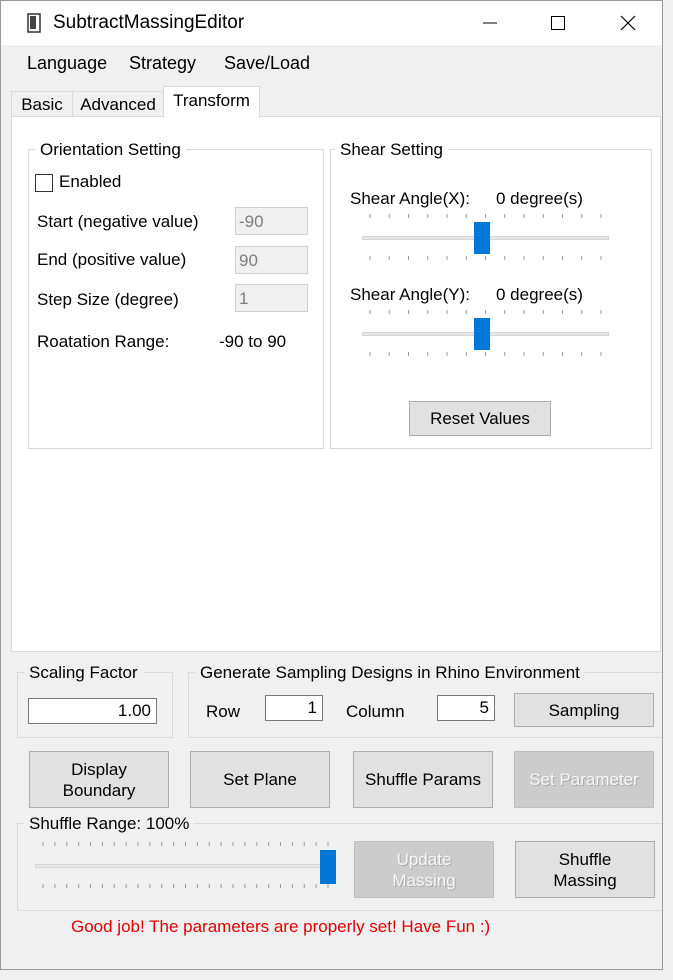  What do you see at coordinates (423, 779) in the screenshot?
I see `shuffle-params-button: Shuffle Params` at bounding box center [423, 779].